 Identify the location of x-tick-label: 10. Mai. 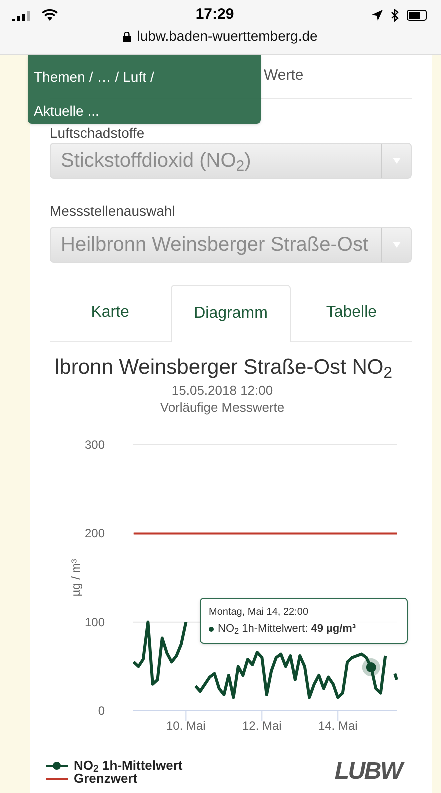
(186, 726).